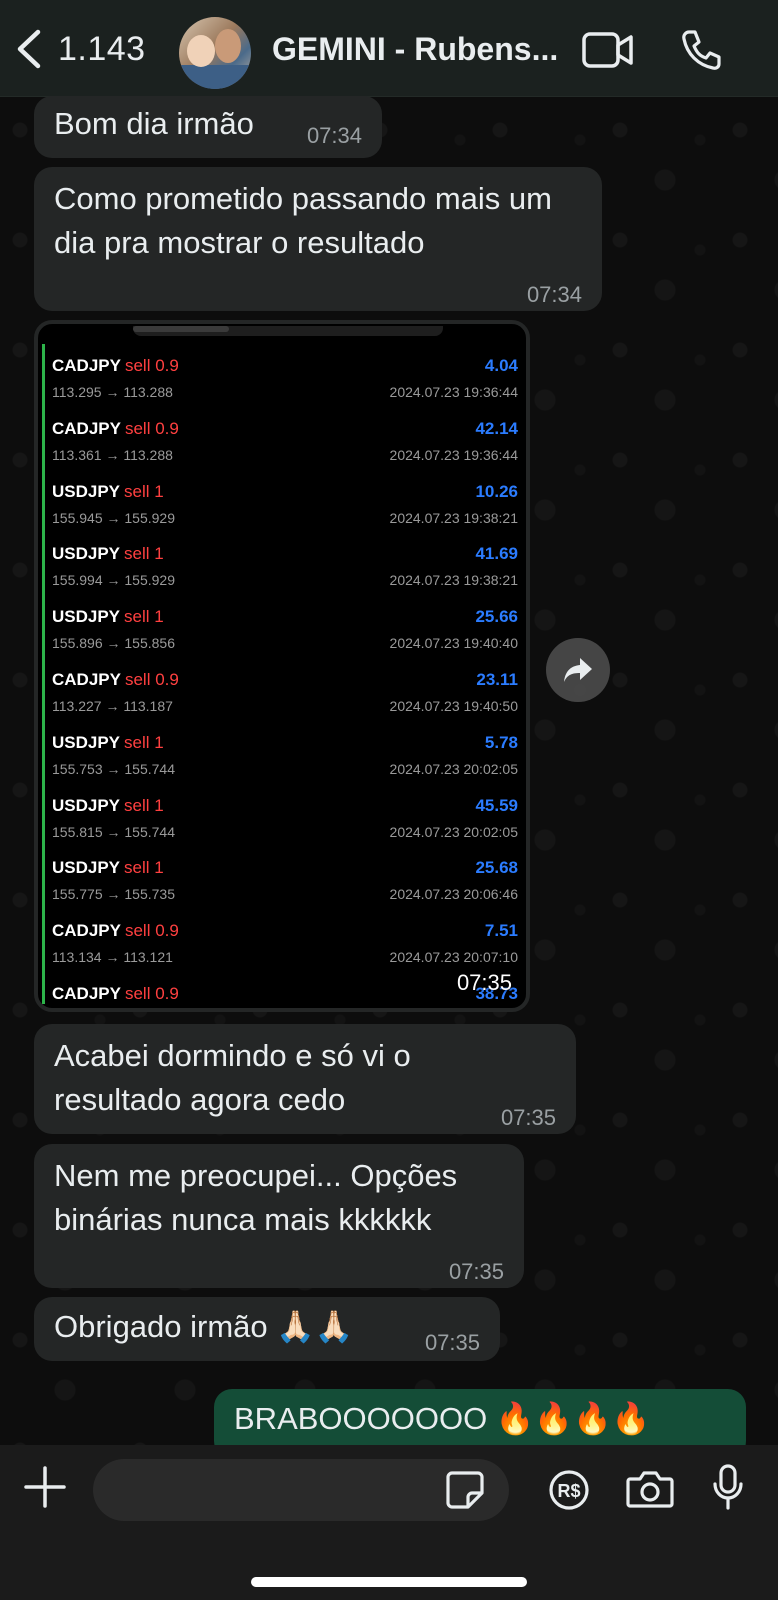 The image size is (778, 1600). Describe the element at coordinates (496, 554) in the screenshot. I see `trade-profit: 41.69` at that location.